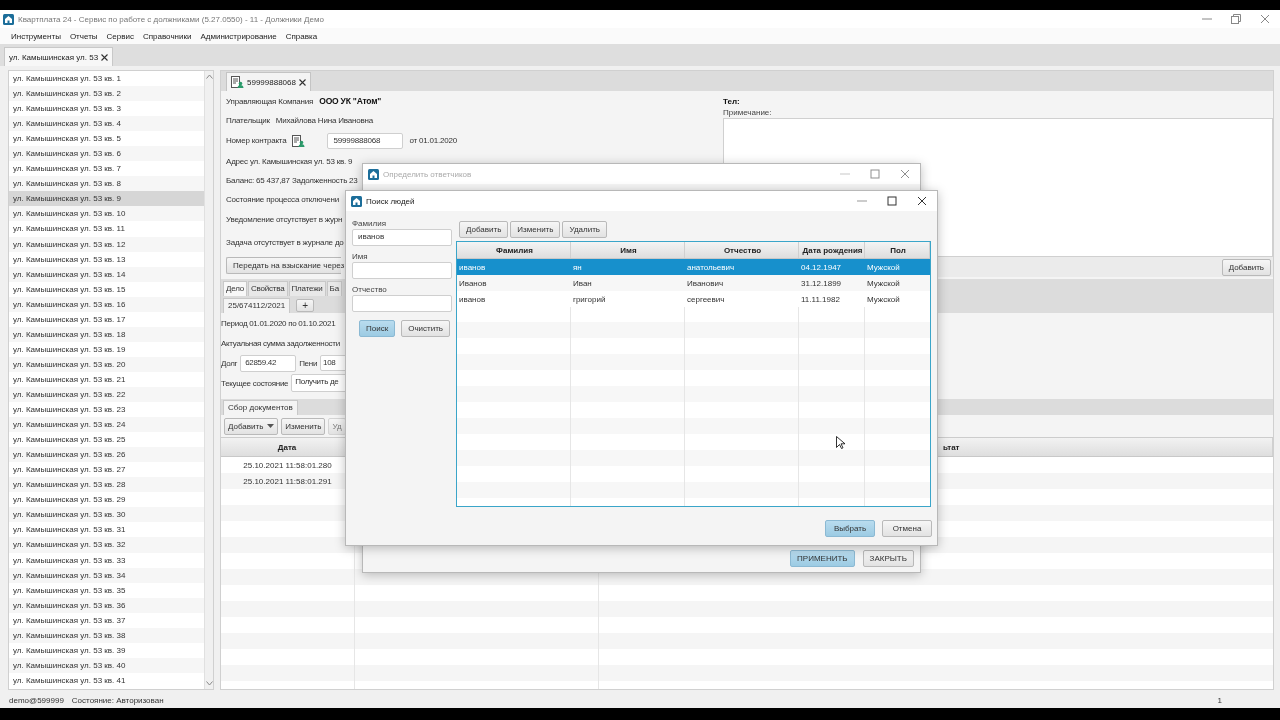 This screenshot has height=720, width=1280. Describe the element at coordinates (268, 81) in the screenshot. I see `contract-tab: 59999888068` at that location.